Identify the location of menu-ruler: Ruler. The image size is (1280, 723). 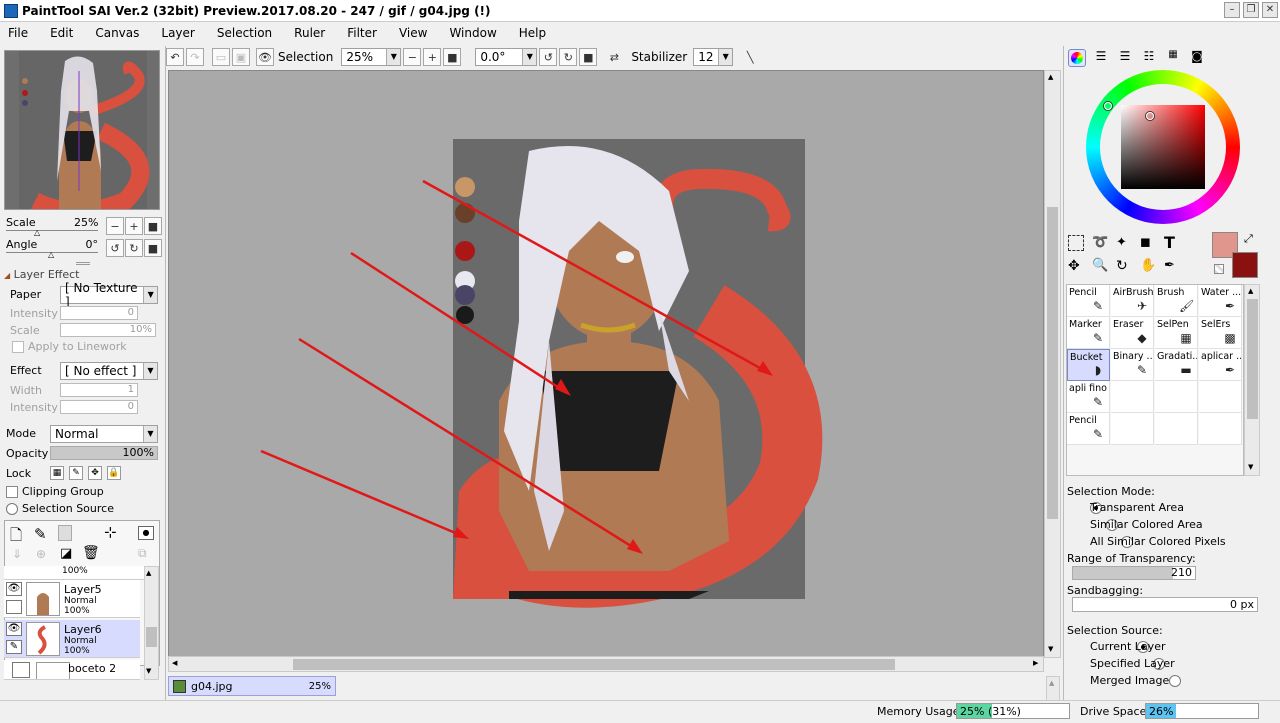
(309, 33).